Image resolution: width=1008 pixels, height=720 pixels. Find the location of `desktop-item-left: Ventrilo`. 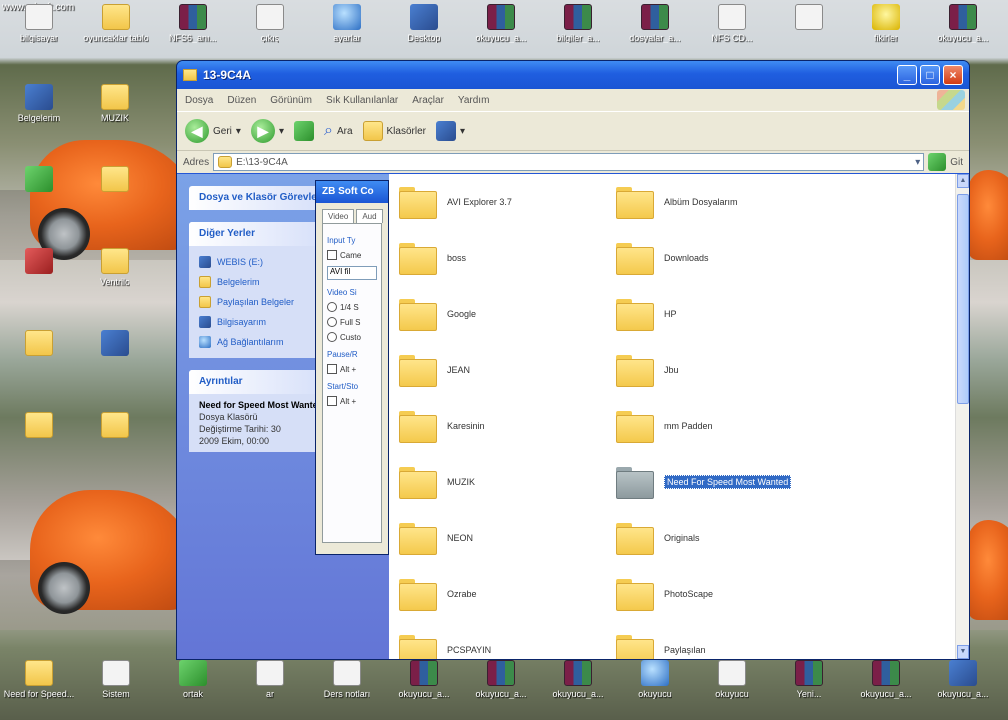

desktop-item-left: Ventrilo is located at coordinates (115, 267).